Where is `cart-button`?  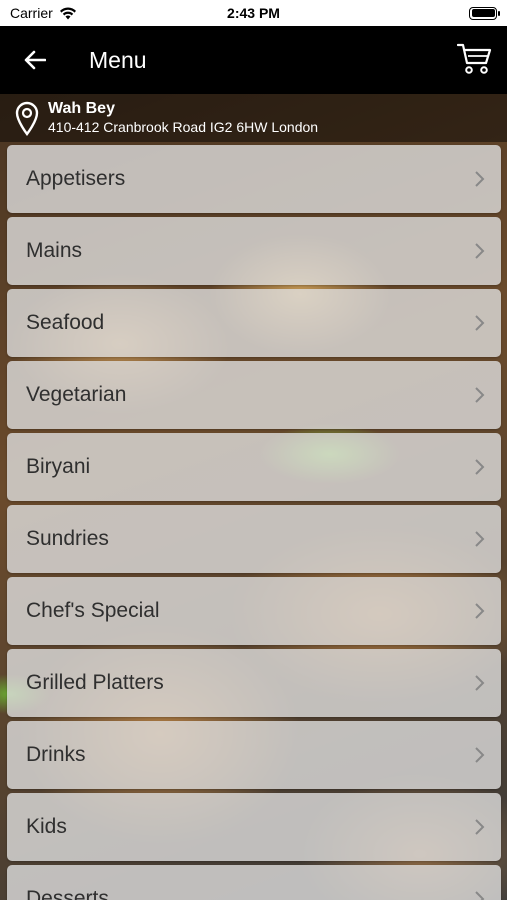 cart-button is located at coordinates (474, 59).